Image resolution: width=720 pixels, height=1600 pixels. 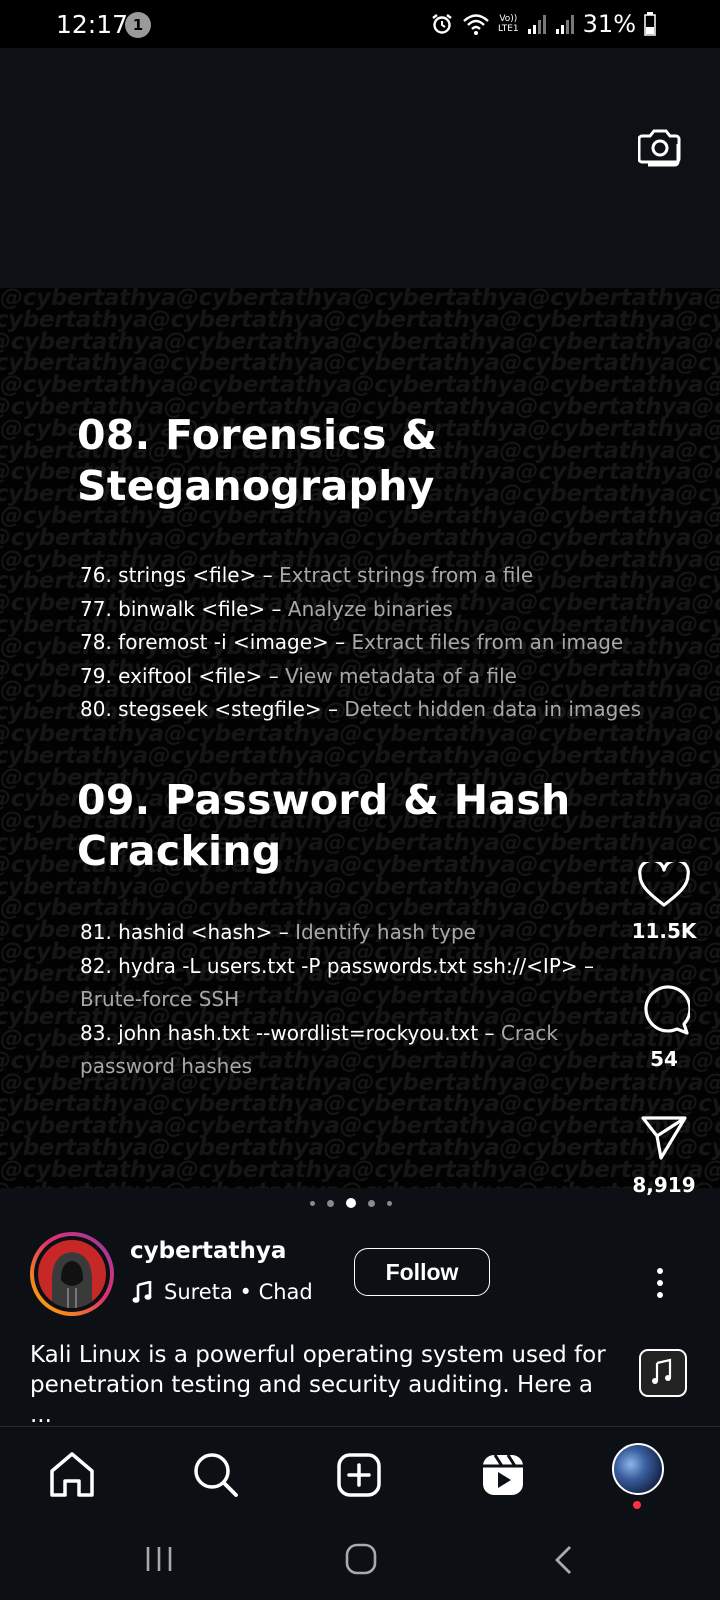 I want to click on status-time: 12:17, so click(x=92, y=24).